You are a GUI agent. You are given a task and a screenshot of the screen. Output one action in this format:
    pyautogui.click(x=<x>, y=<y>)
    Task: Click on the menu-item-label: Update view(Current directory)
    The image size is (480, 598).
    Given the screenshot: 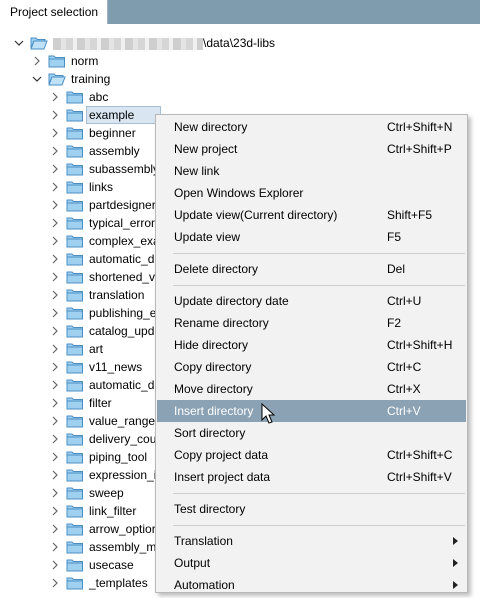 What is the action you would take?
    pyautogui.click(x=256, y=215)
    